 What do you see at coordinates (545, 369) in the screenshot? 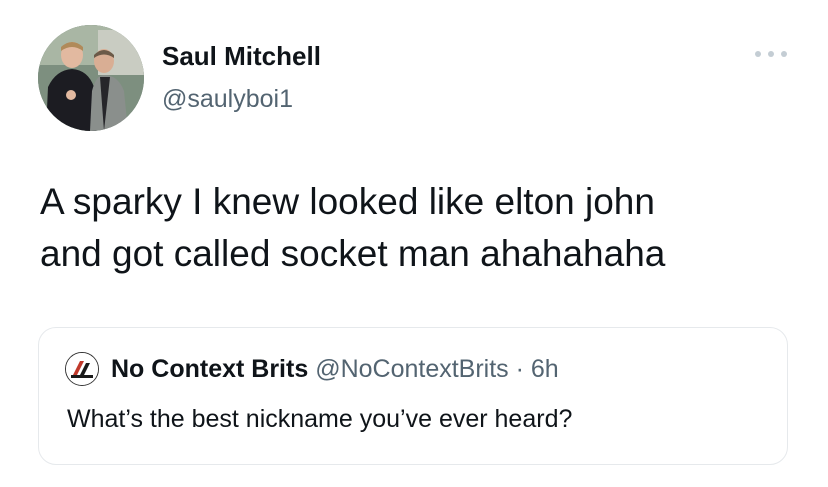
I see `quote-time: 6h` at bounding box center [545, 369].